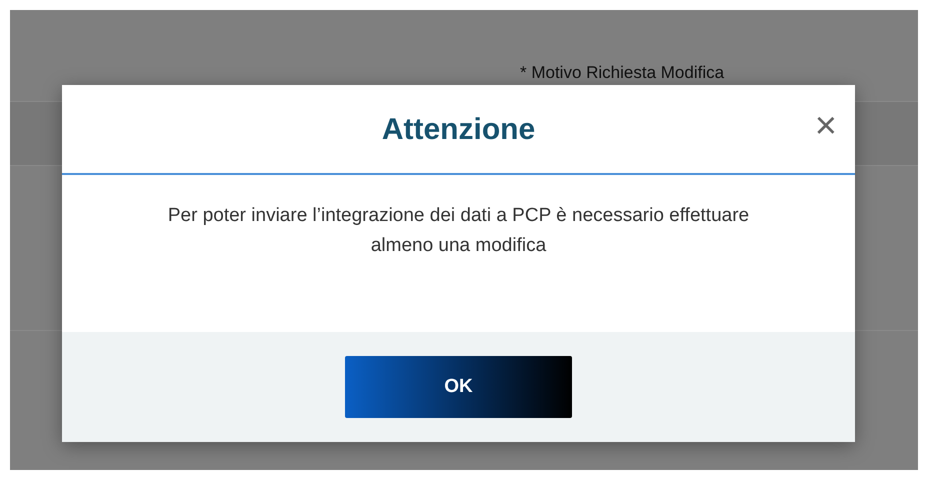 The image size is (926, 481). What do you see at coordinates (622, 73) in the screenshot?
I see `field-label: * Motivo Richiesta Modifica` at bounding box center [622, 73].